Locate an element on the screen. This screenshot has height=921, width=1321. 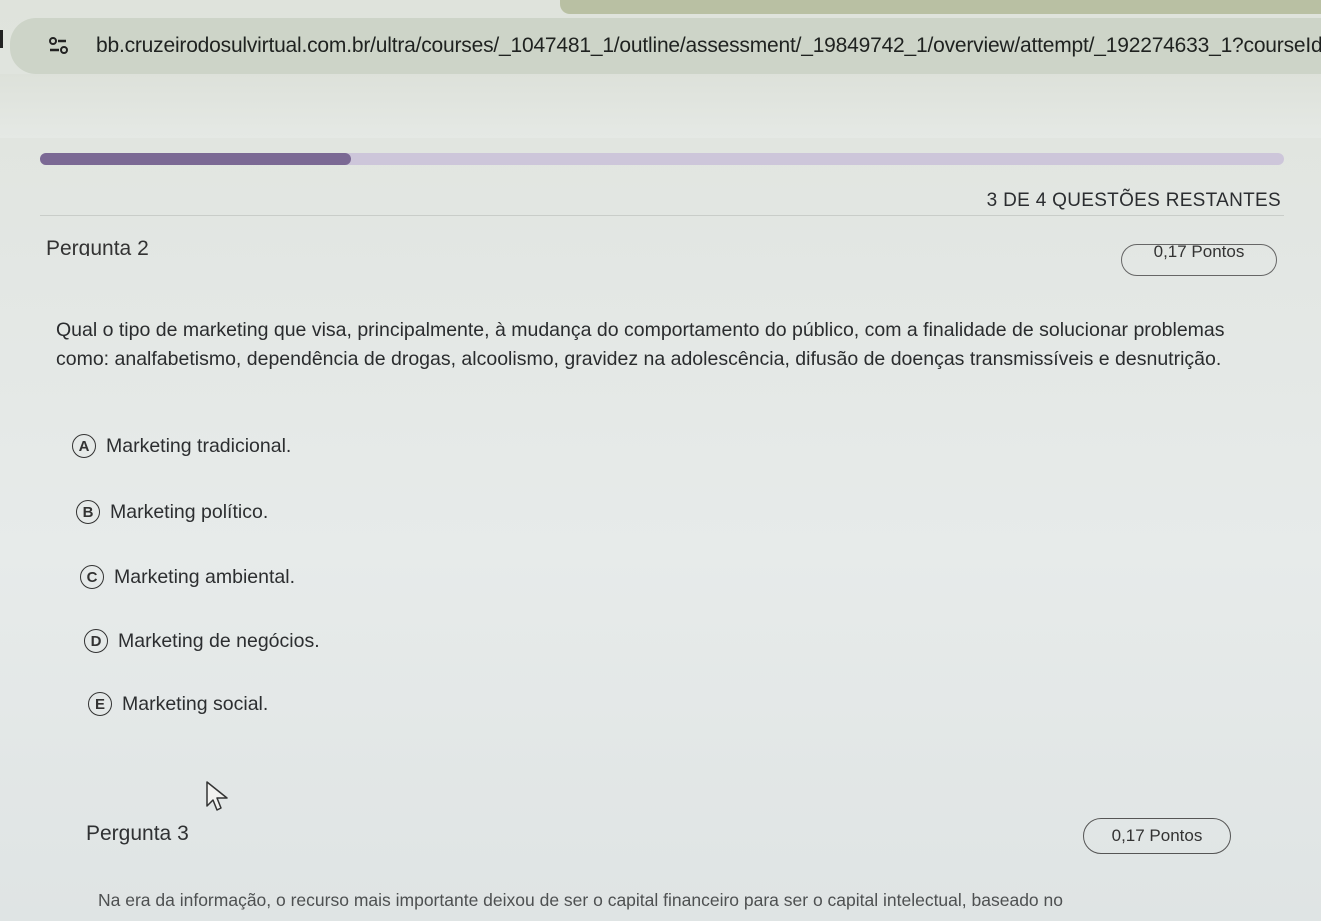
browser-tab-strip is located at coordinates (940, 7).